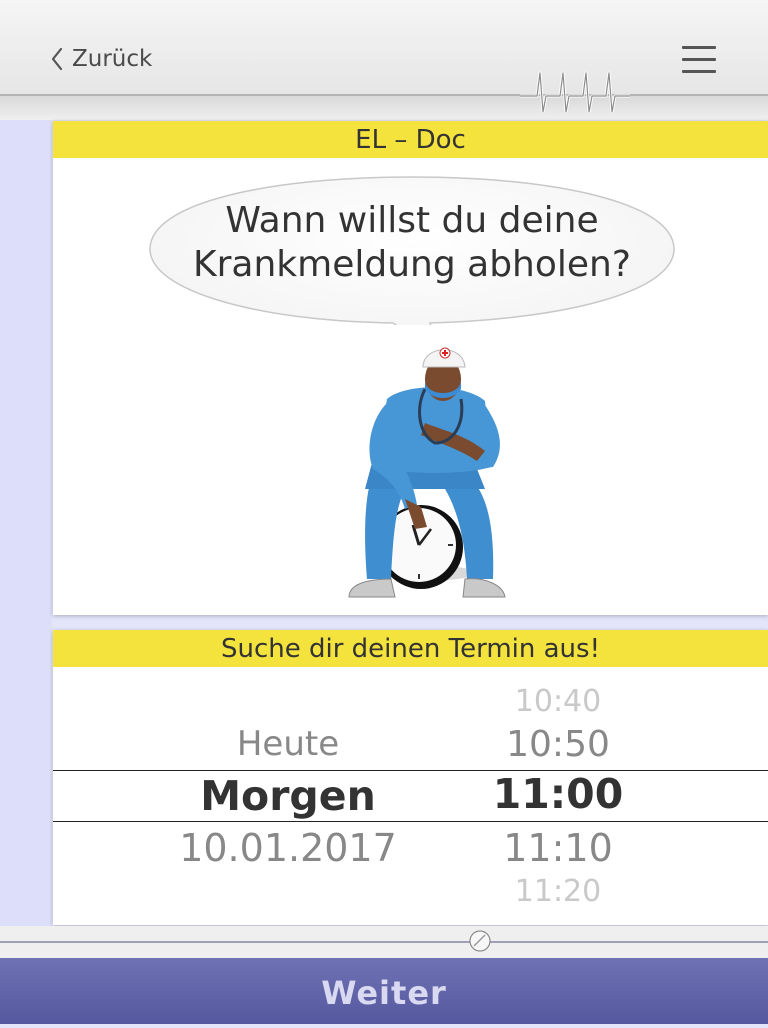  Describe the element at coordinates (427, 472) in the screenshot. I see `doctor-illustration` at that location.